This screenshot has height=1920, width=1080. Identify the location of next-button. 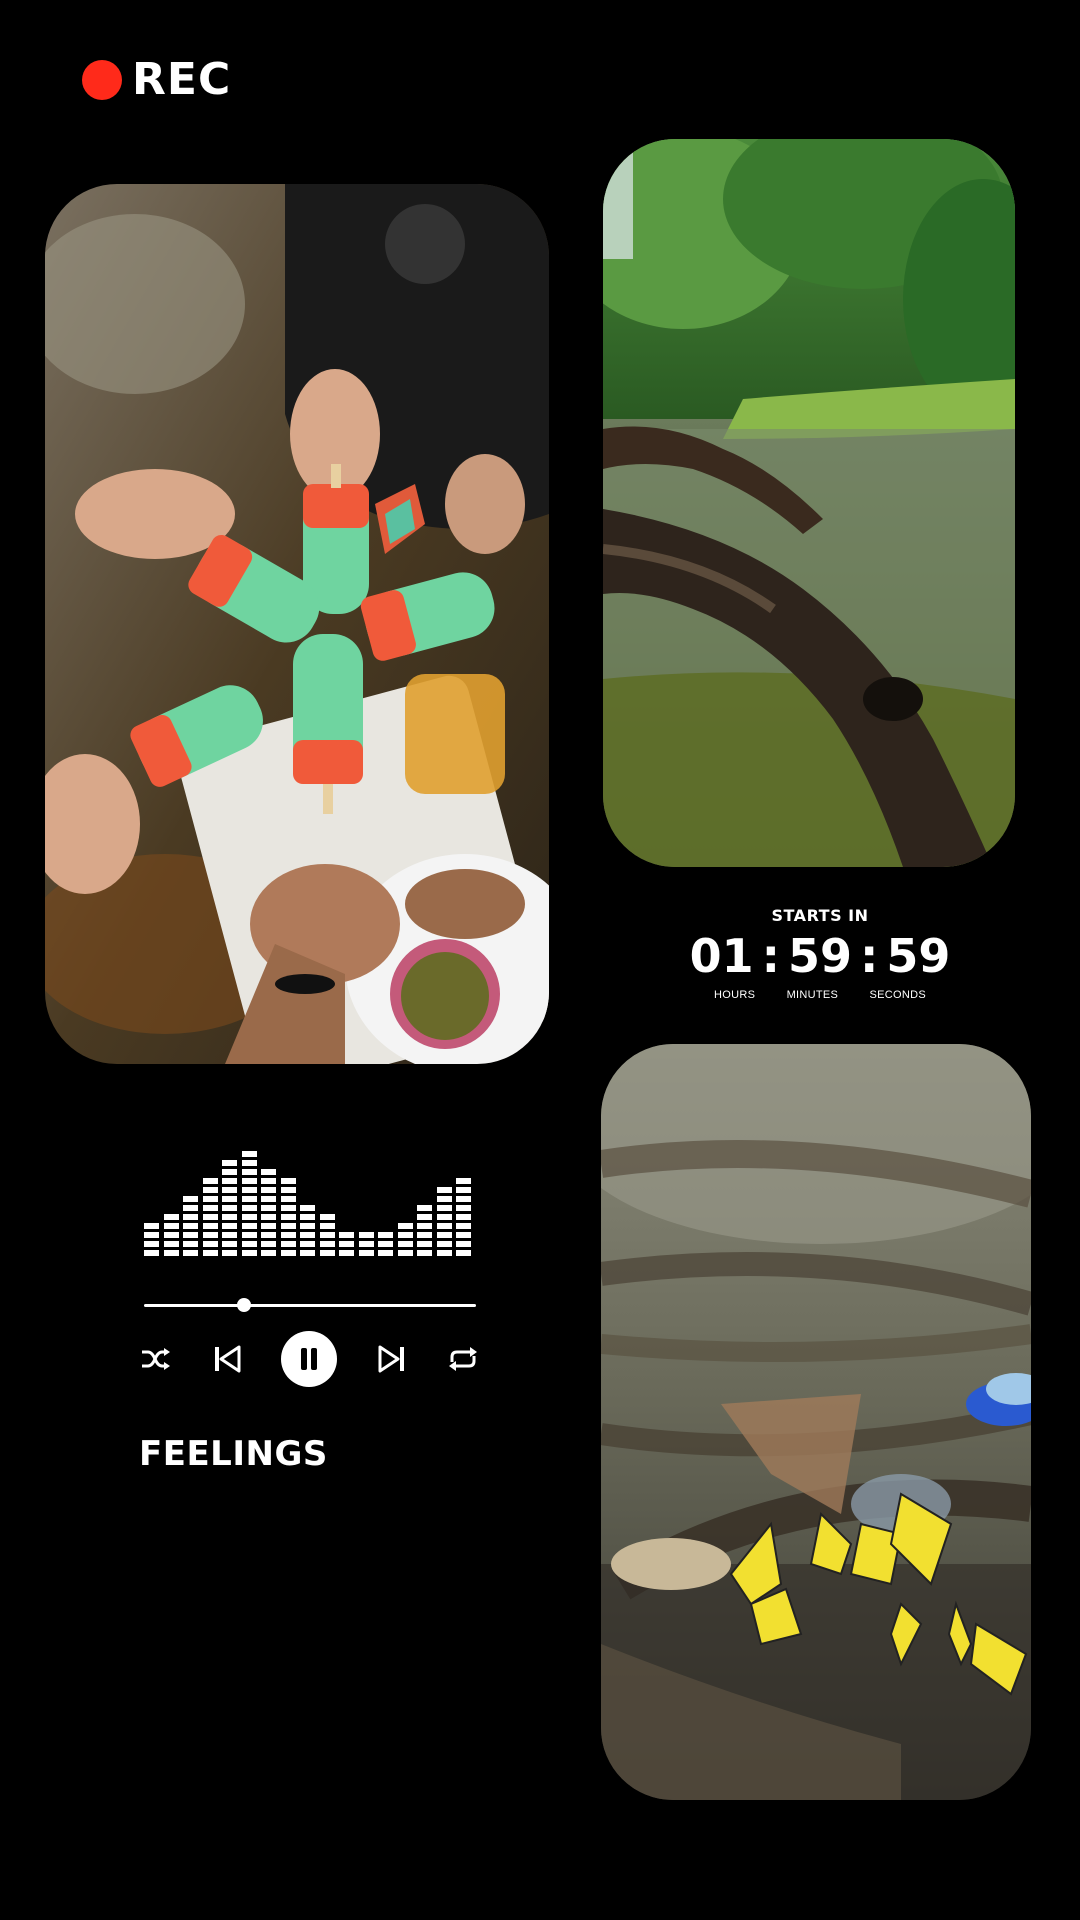
(392, 1359).